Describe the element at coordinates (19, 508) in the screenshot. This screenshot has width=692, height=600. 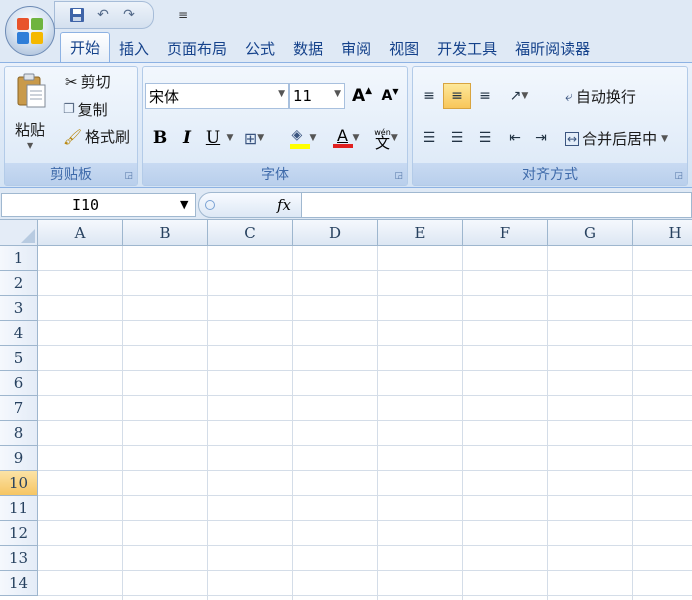
I see `row-header-11: 11` at that location.